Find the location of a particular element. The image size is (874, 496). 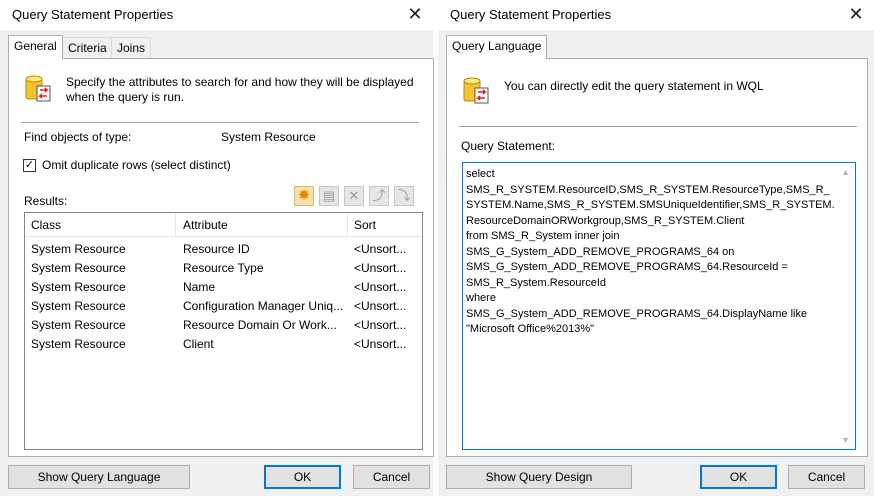

cell-attribute: Resource ID is located at coordinates (216, 249).